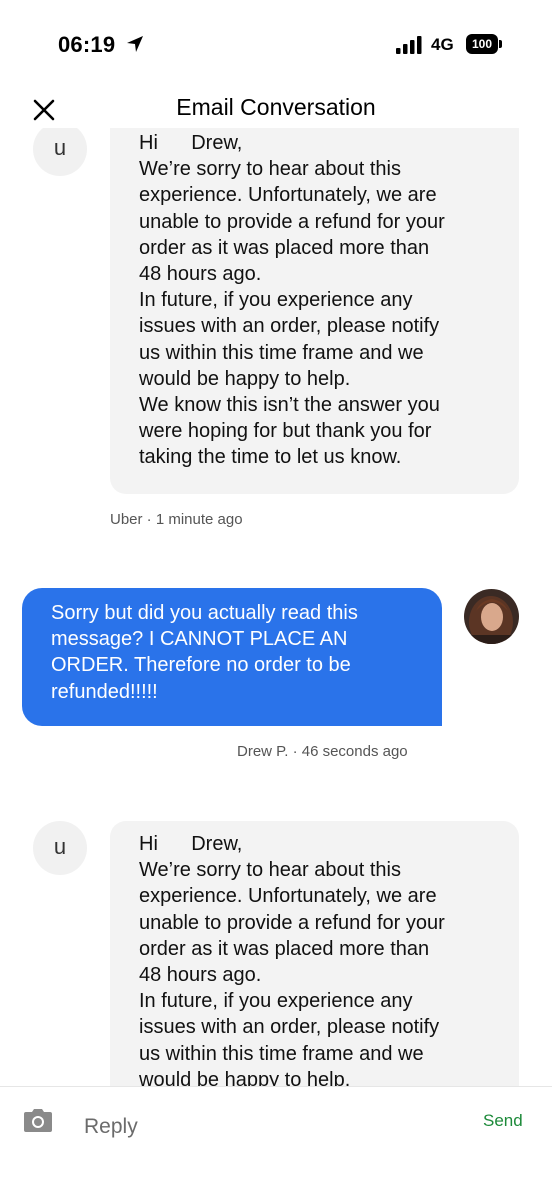  Describe the element at coordinates (201, 665) in the screenshot. I see `message-line: ORDER. Therefore no order to be` at that location.